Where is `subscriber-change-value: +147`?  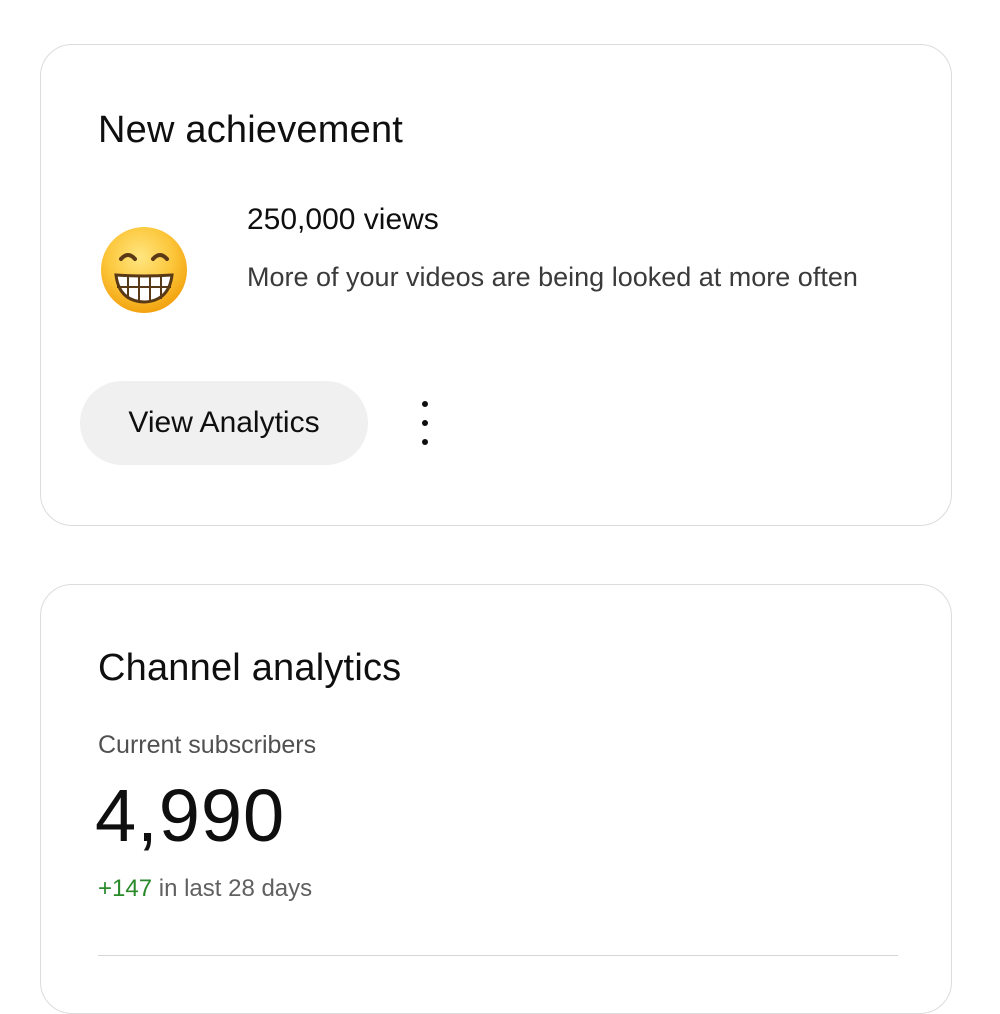
subscriber-change-value: +147 is located at coordinates (125, 888).